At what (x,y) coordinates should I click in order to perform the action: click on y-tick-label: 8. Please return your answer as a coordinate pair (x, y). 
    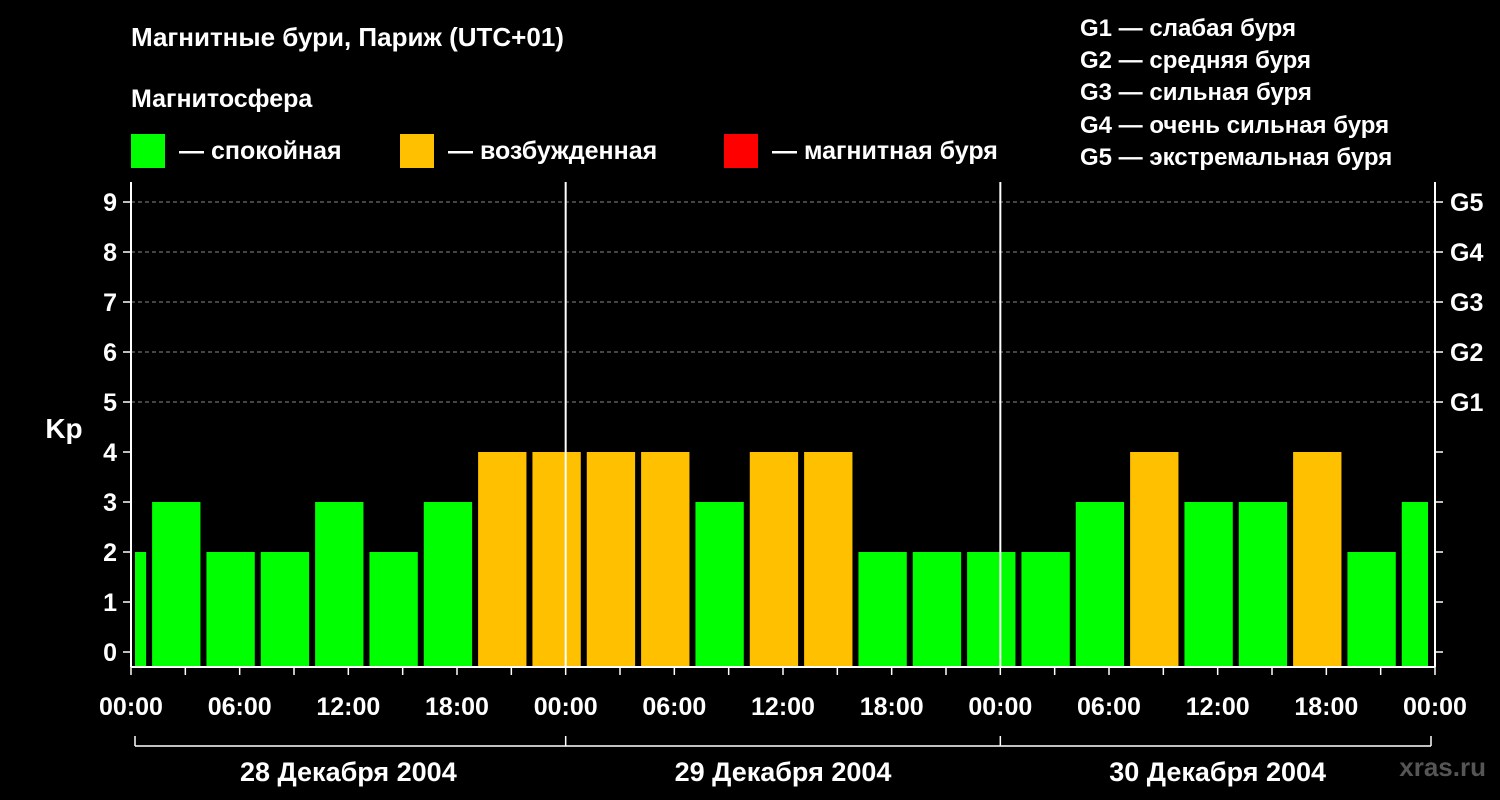
    Looking at the image, I should click on (110, 253).